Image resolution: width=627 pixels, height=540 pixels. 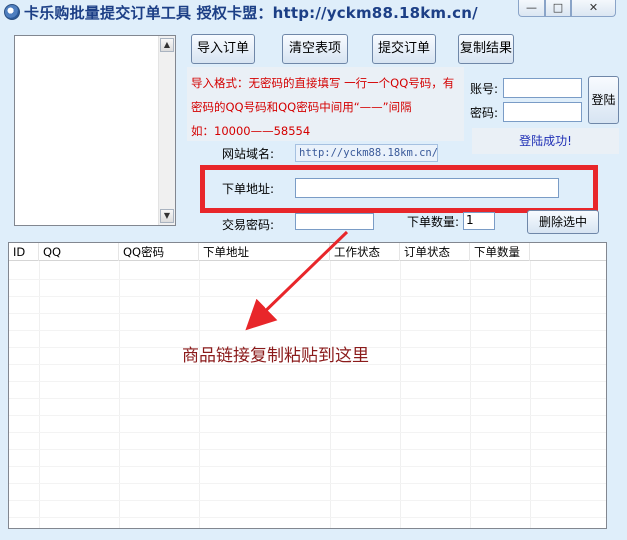 What do you see at coordinates (404, 49) in the screenshot?
I see `submit-orders-button: 提交订单` at bounding box center [404, 49].